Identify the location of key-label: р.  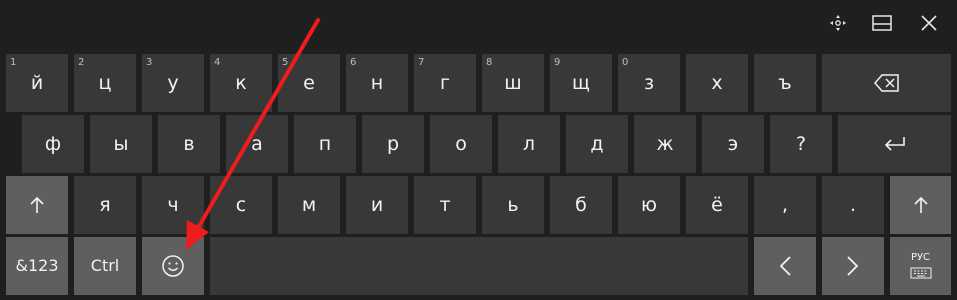
(393, 143).